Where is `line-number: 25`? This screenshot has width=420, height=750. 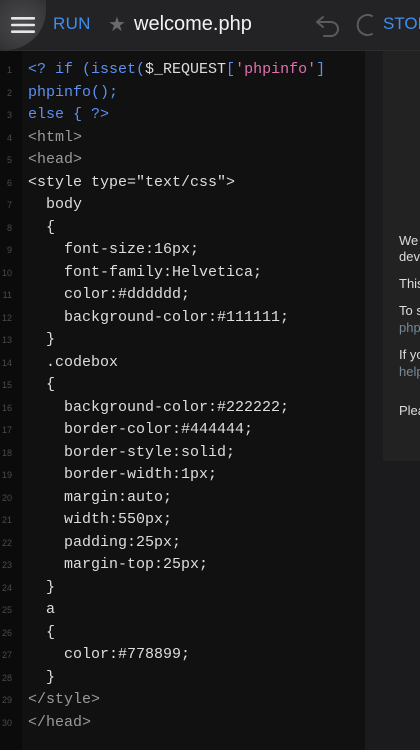
line-number: 25 is located at coordinates (6, 610).